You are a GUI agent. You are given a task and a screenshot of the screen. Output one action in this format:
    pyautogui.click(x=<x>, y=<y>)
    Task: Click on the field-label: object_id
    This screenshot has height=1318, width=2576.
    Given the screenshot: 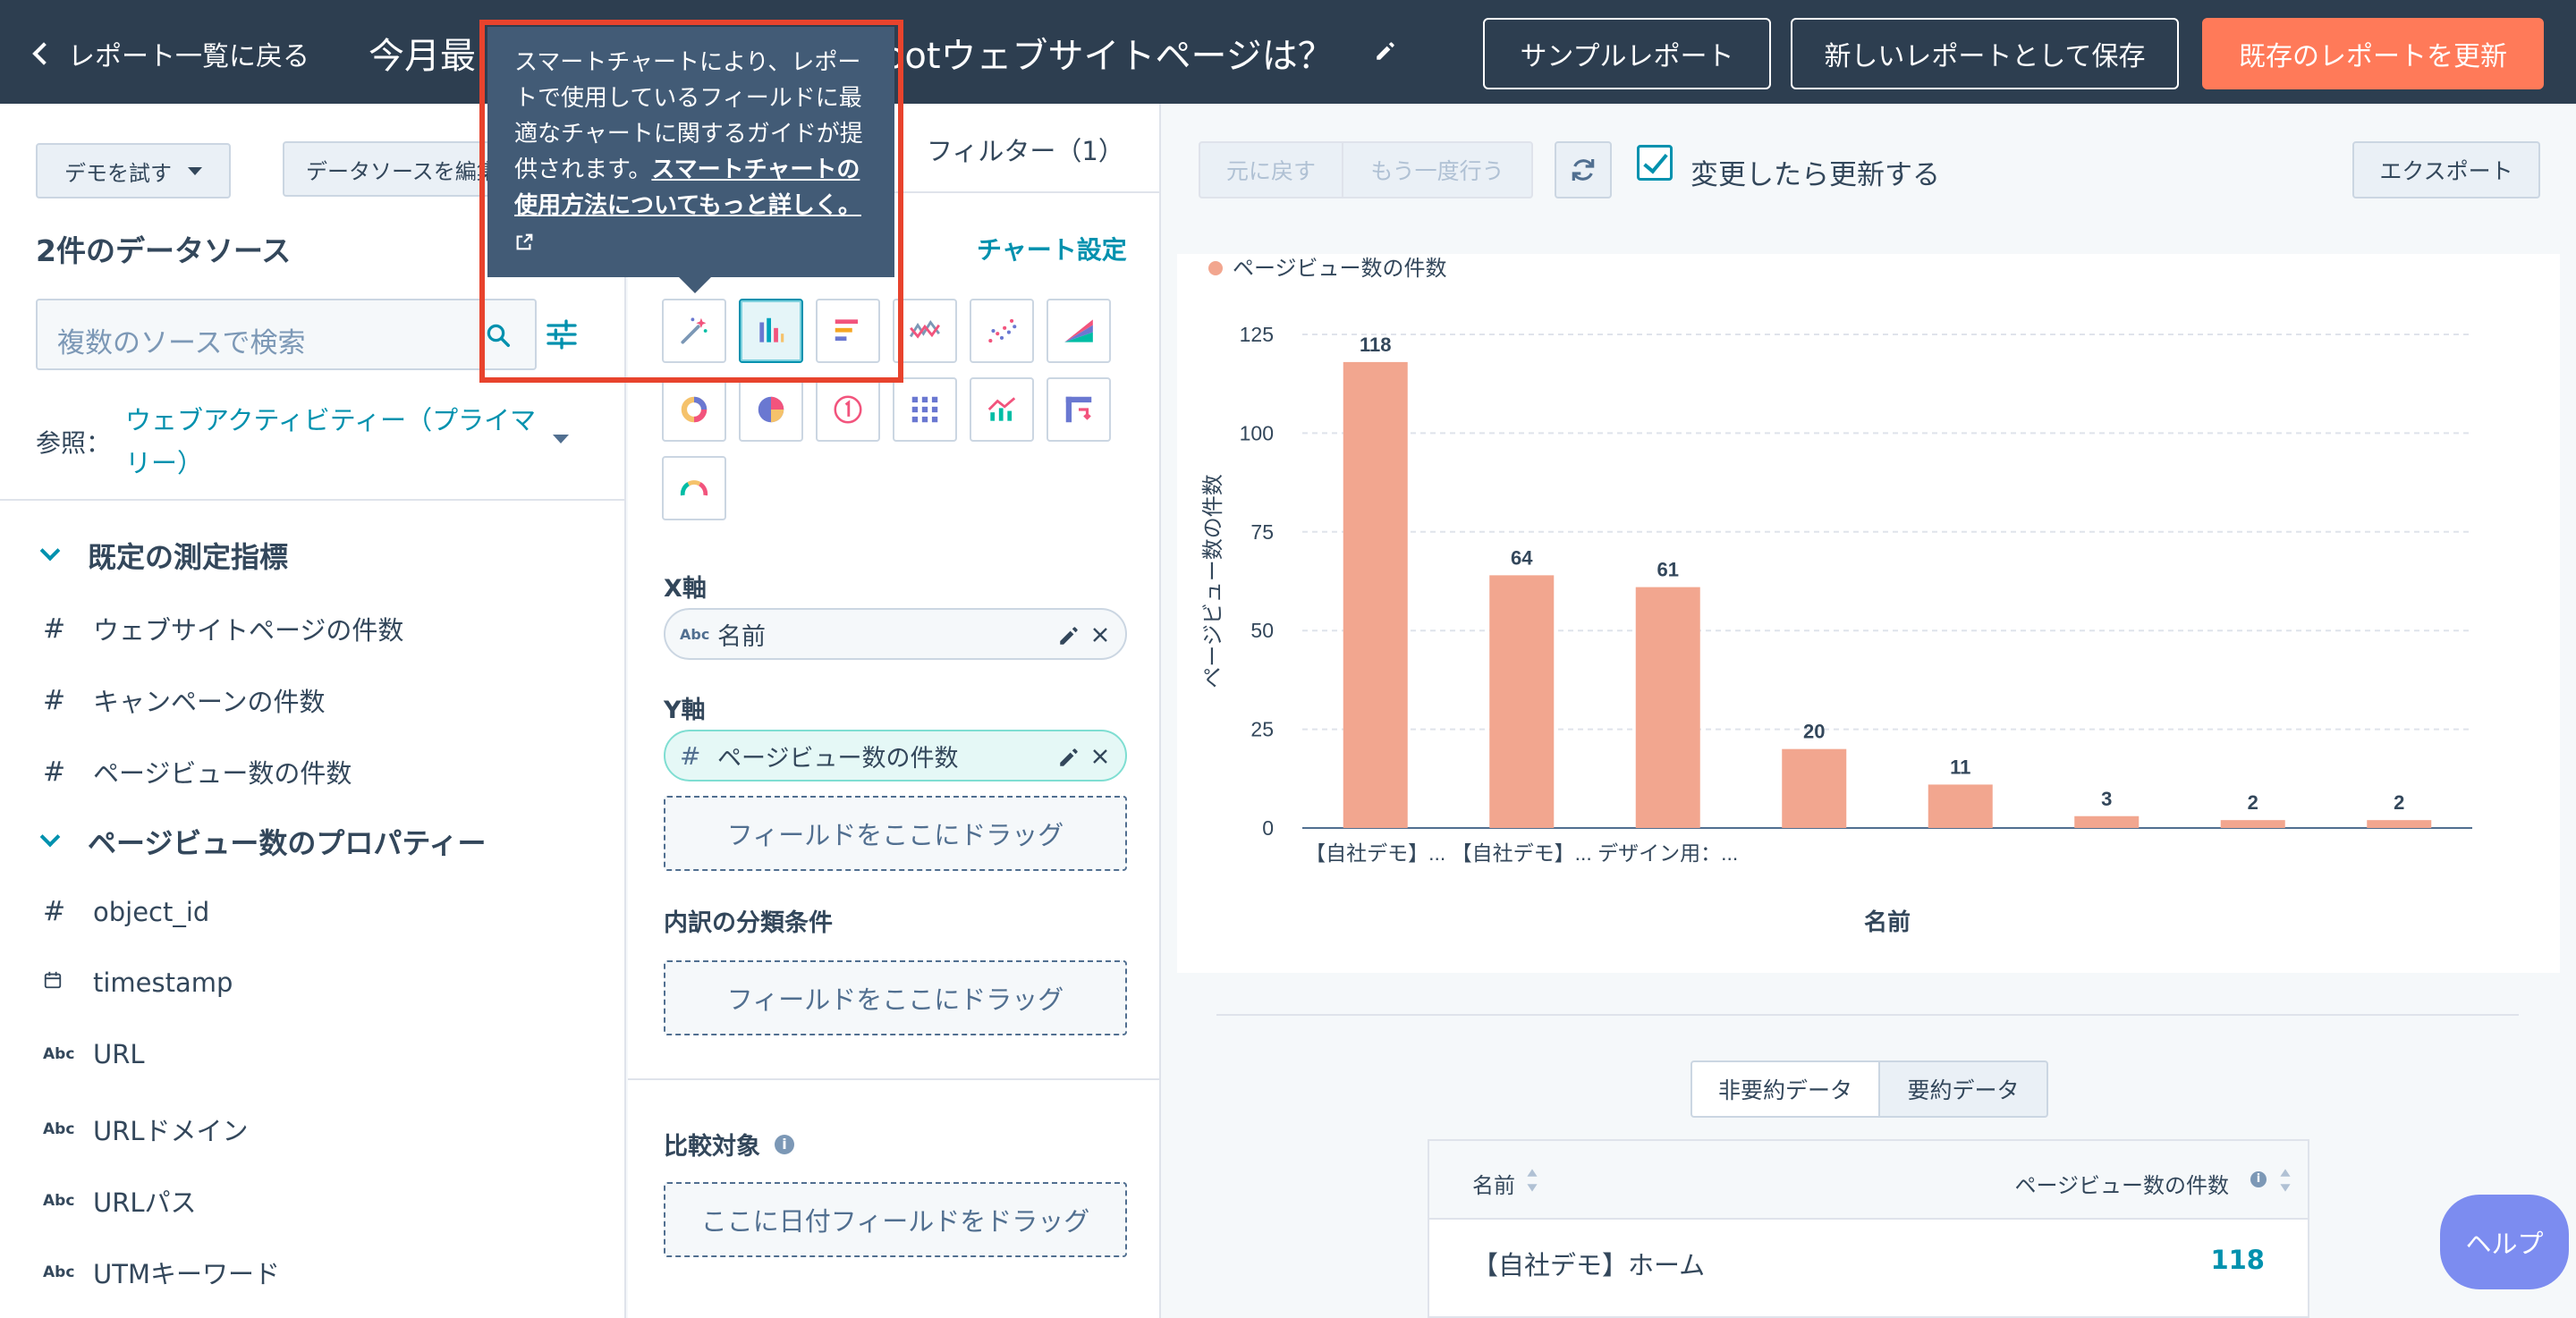 What is the action you would take?
    pyautogui.click(x=151, y=912)
    